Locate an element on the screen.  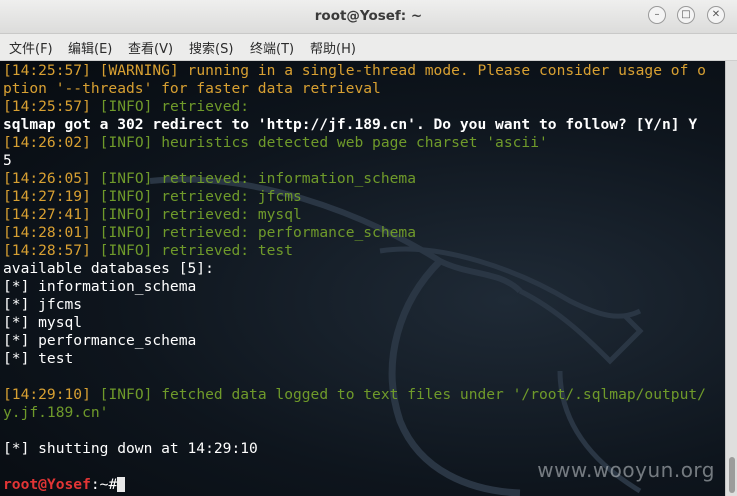
terminal-line: [14:28:57] [INFO] retrieved: test is located at coordinates (148, 250).